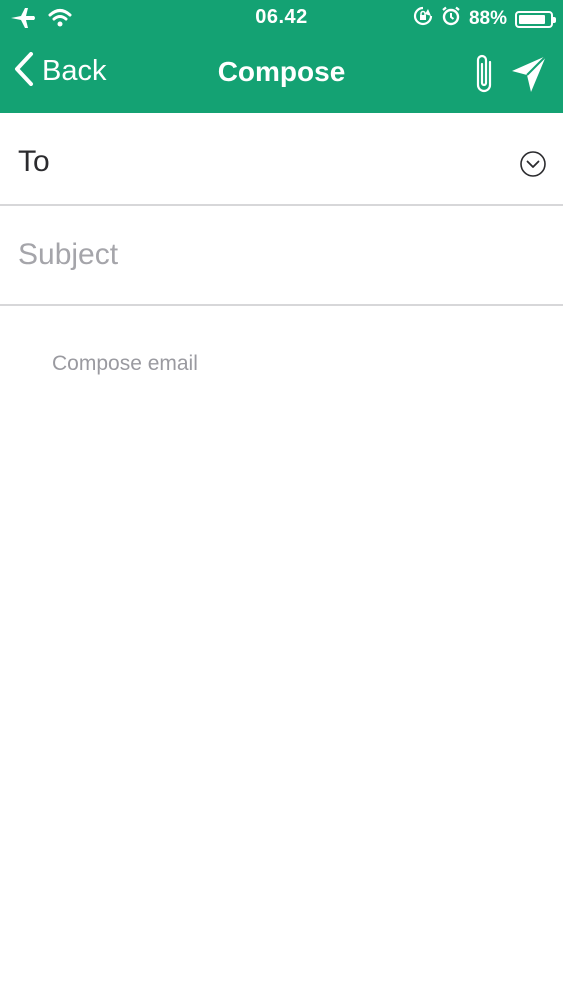  What do you see at coordinates (423, 19) in the screenshot?
I see `rotation-lock-icon` at bounding box center [423, 19].